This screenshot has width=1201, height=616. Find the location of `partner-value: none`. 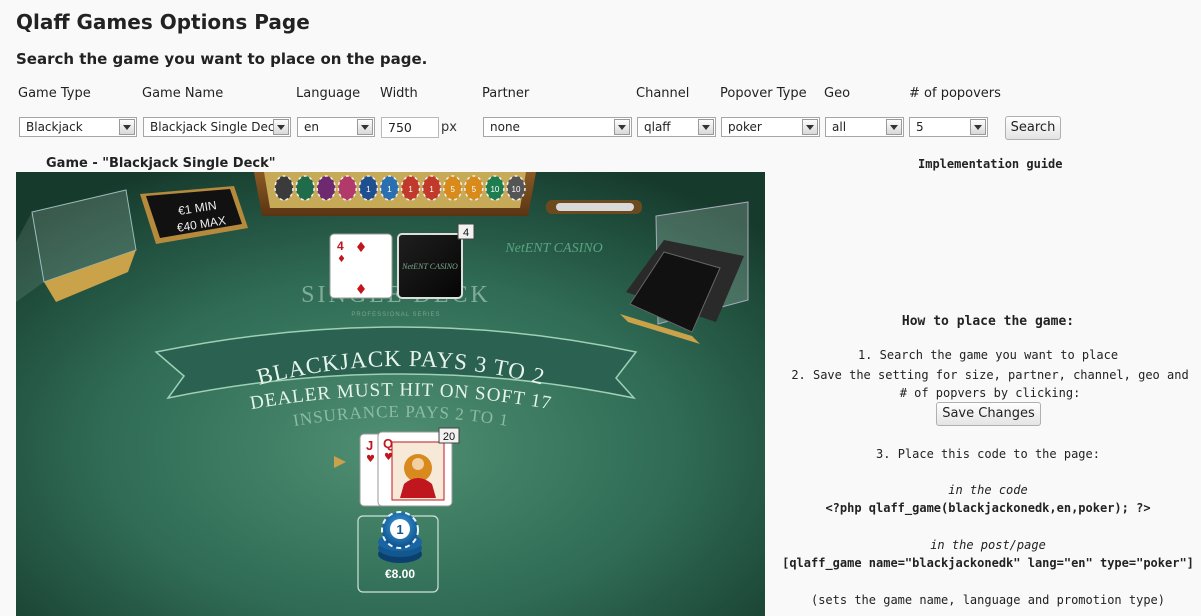

partner-value: none is located at coordinates (505, 127).